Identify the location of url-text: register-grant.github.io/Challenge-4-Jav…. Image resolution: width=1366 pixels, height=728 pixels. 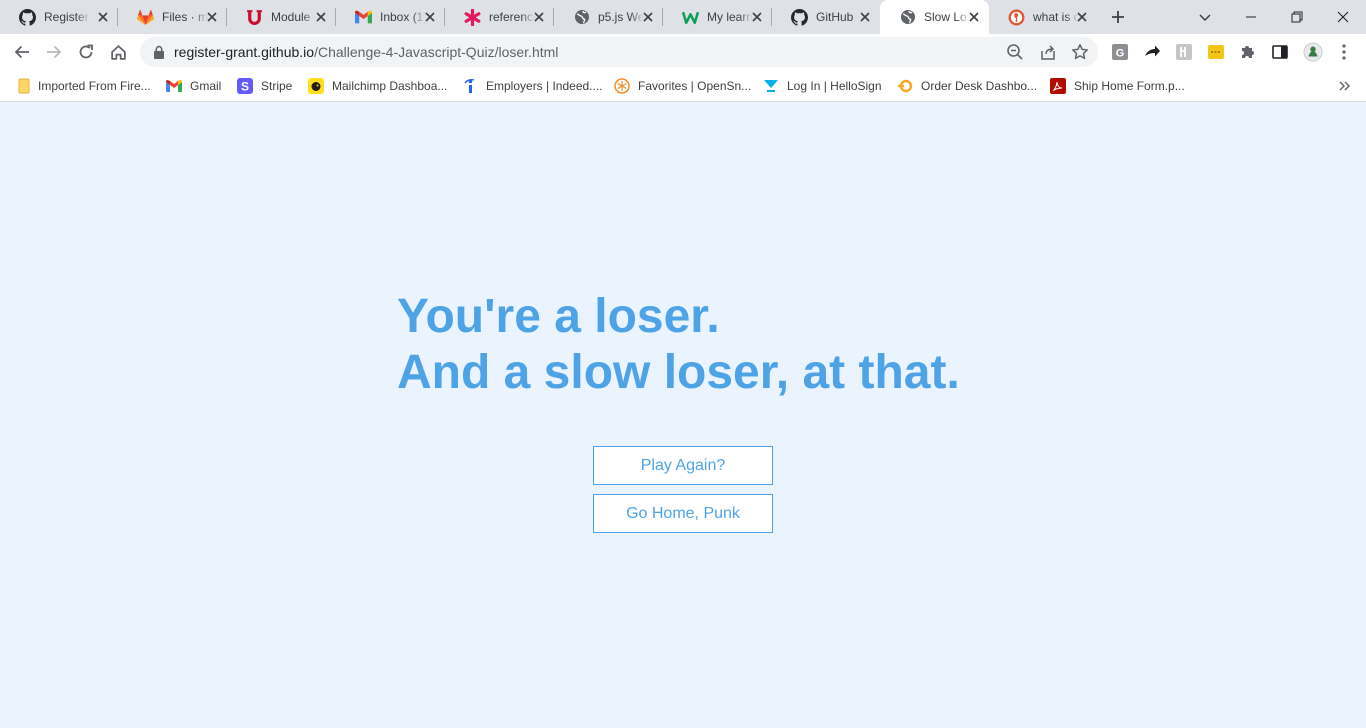
(366, 52).